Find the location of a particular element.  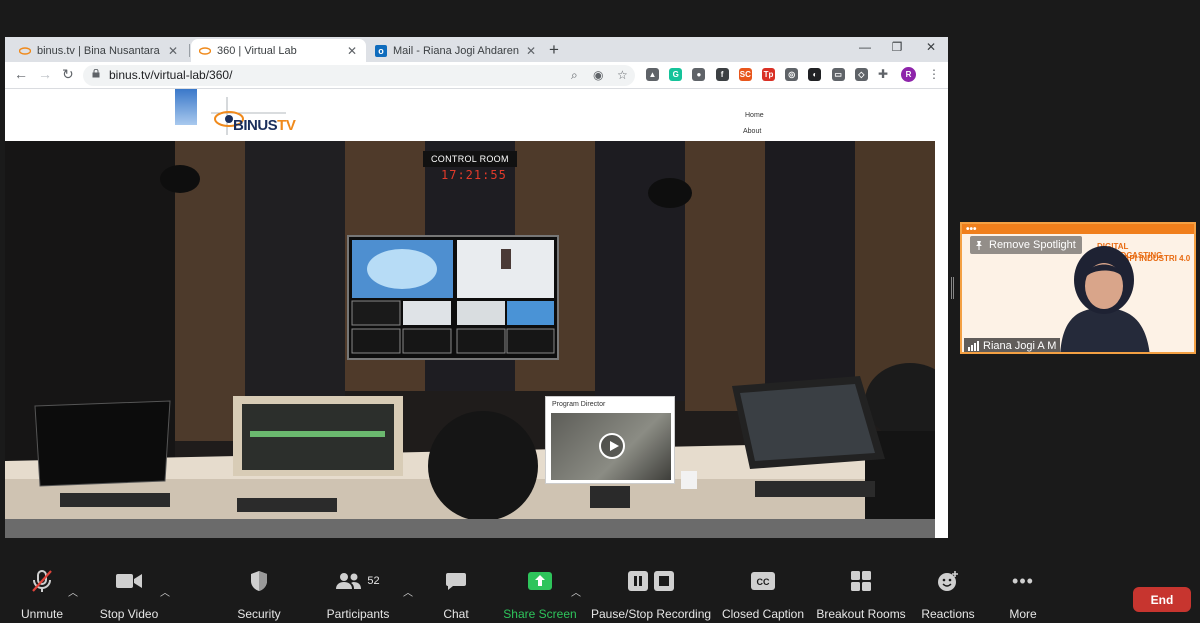

chat-extension-icon: ▭ is located at coordinates (838, 74).